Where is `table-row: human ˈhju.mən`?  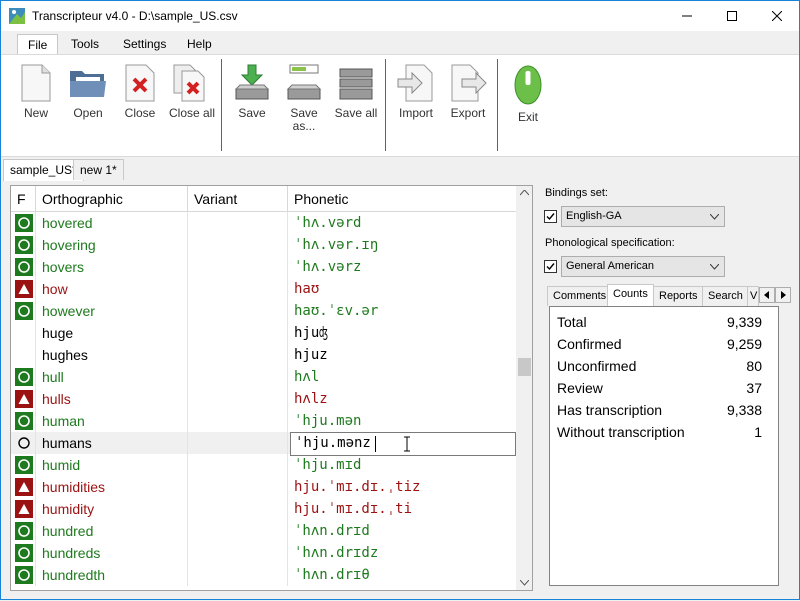
table-row: human ˈhju.mən is located at coordinates (263, 421).